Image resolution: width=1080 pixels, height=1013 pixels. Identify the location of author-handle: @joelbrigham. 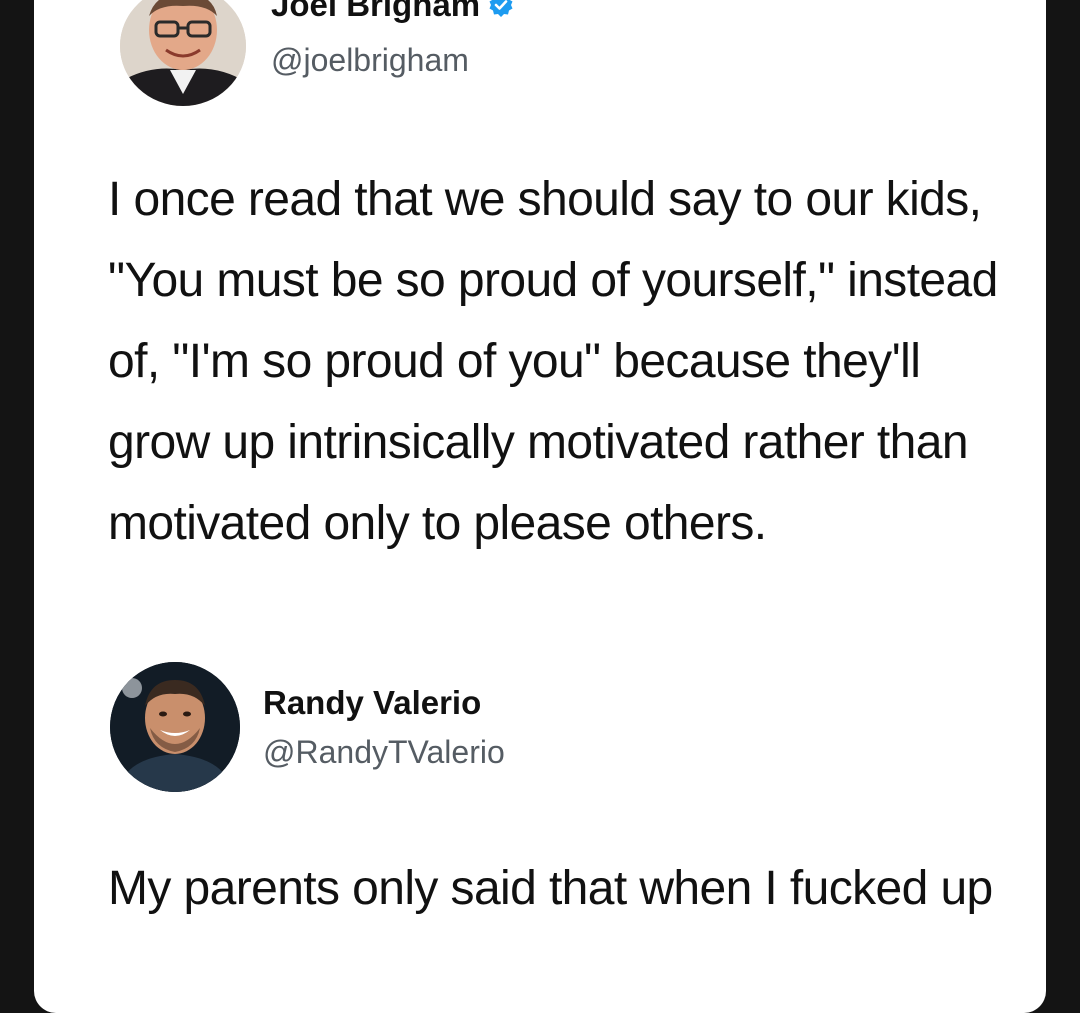
(370, 60).